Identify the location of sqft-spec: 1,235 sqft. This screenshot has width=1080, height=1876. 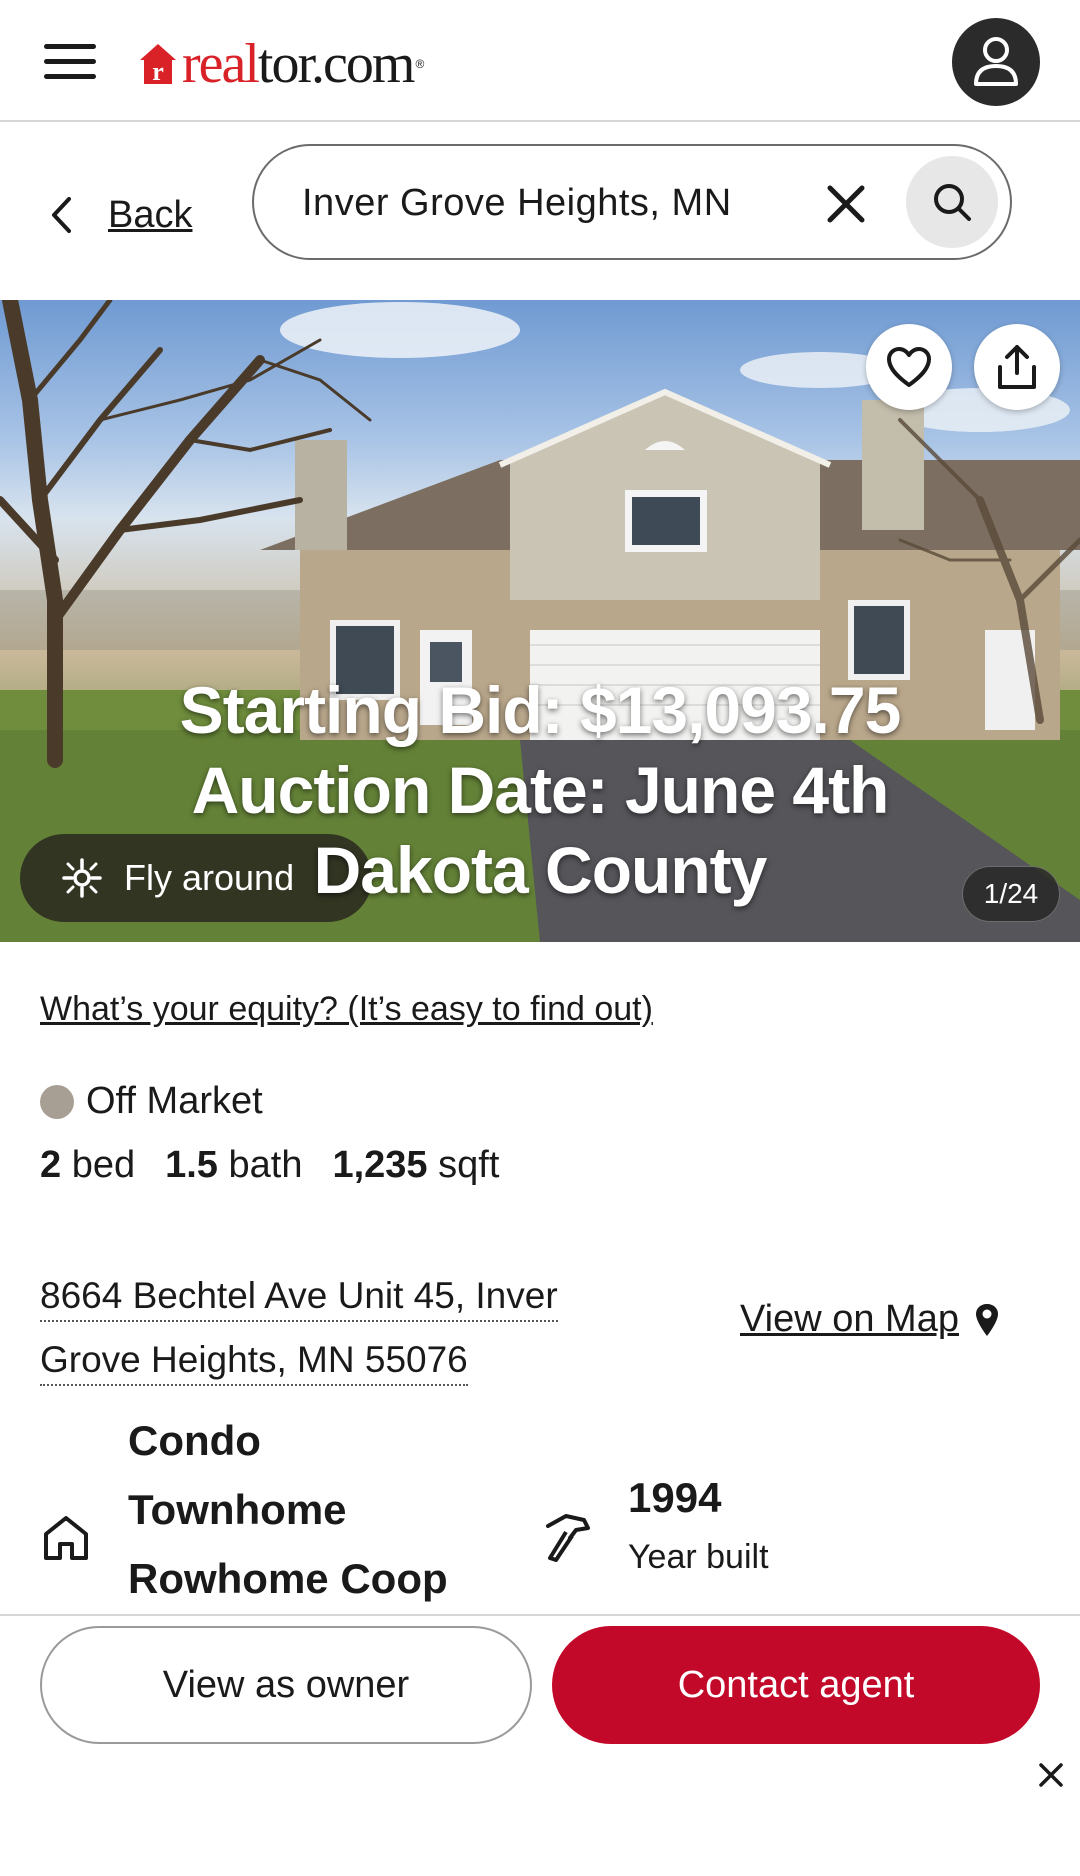
(416, 1165).